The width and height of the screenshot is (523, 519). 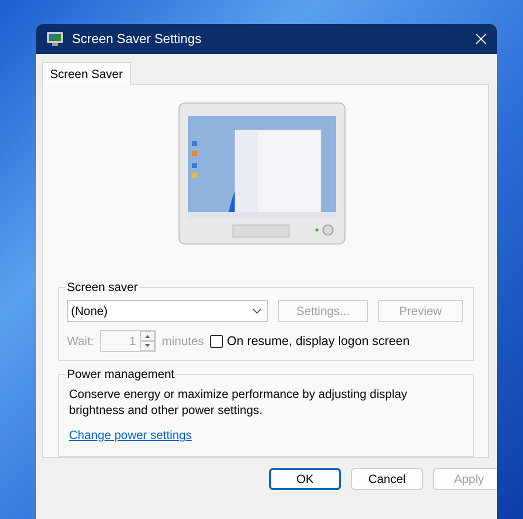 What do you see at coordinates (238, 402) in the screenshot?
I see `power-description: Conserve energy or maximize performance by adjusting display brightness and other power settings.` at bounding box center [238, 402].